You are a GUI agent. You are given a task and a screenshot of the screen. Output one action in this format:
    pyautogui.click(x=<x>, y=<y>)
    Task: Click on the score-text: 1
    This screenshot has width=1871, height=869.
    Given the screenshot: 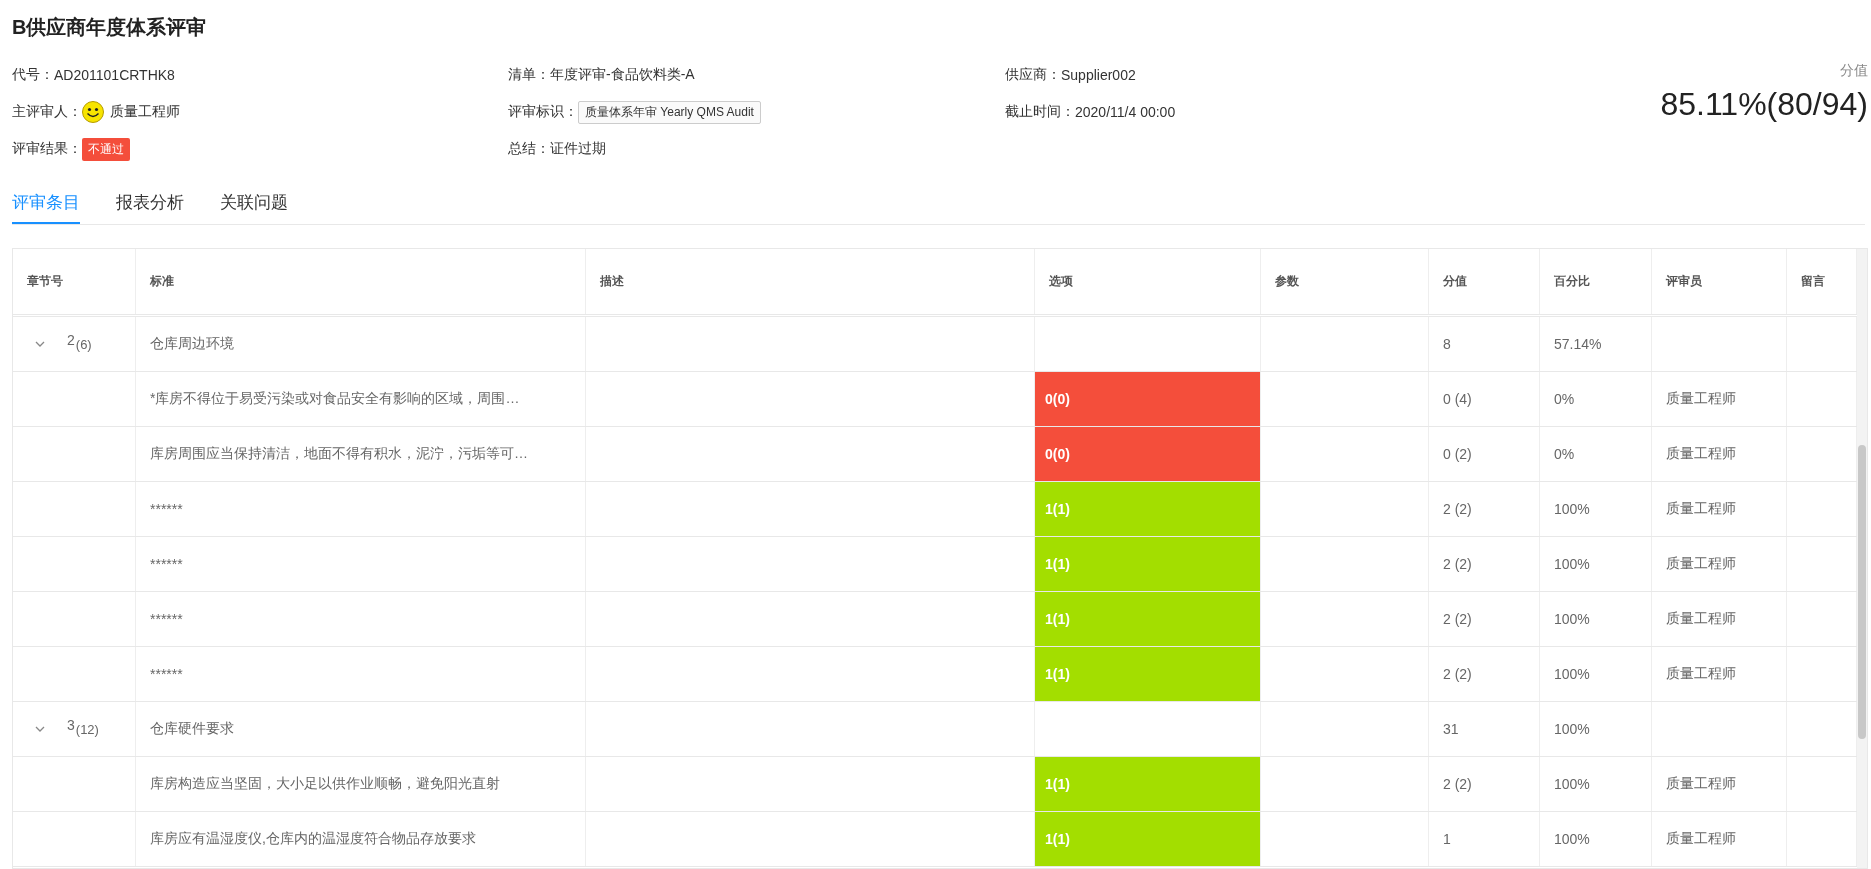 What is the action you would take?
    pyautogui.click(x=1447, y=839)
    